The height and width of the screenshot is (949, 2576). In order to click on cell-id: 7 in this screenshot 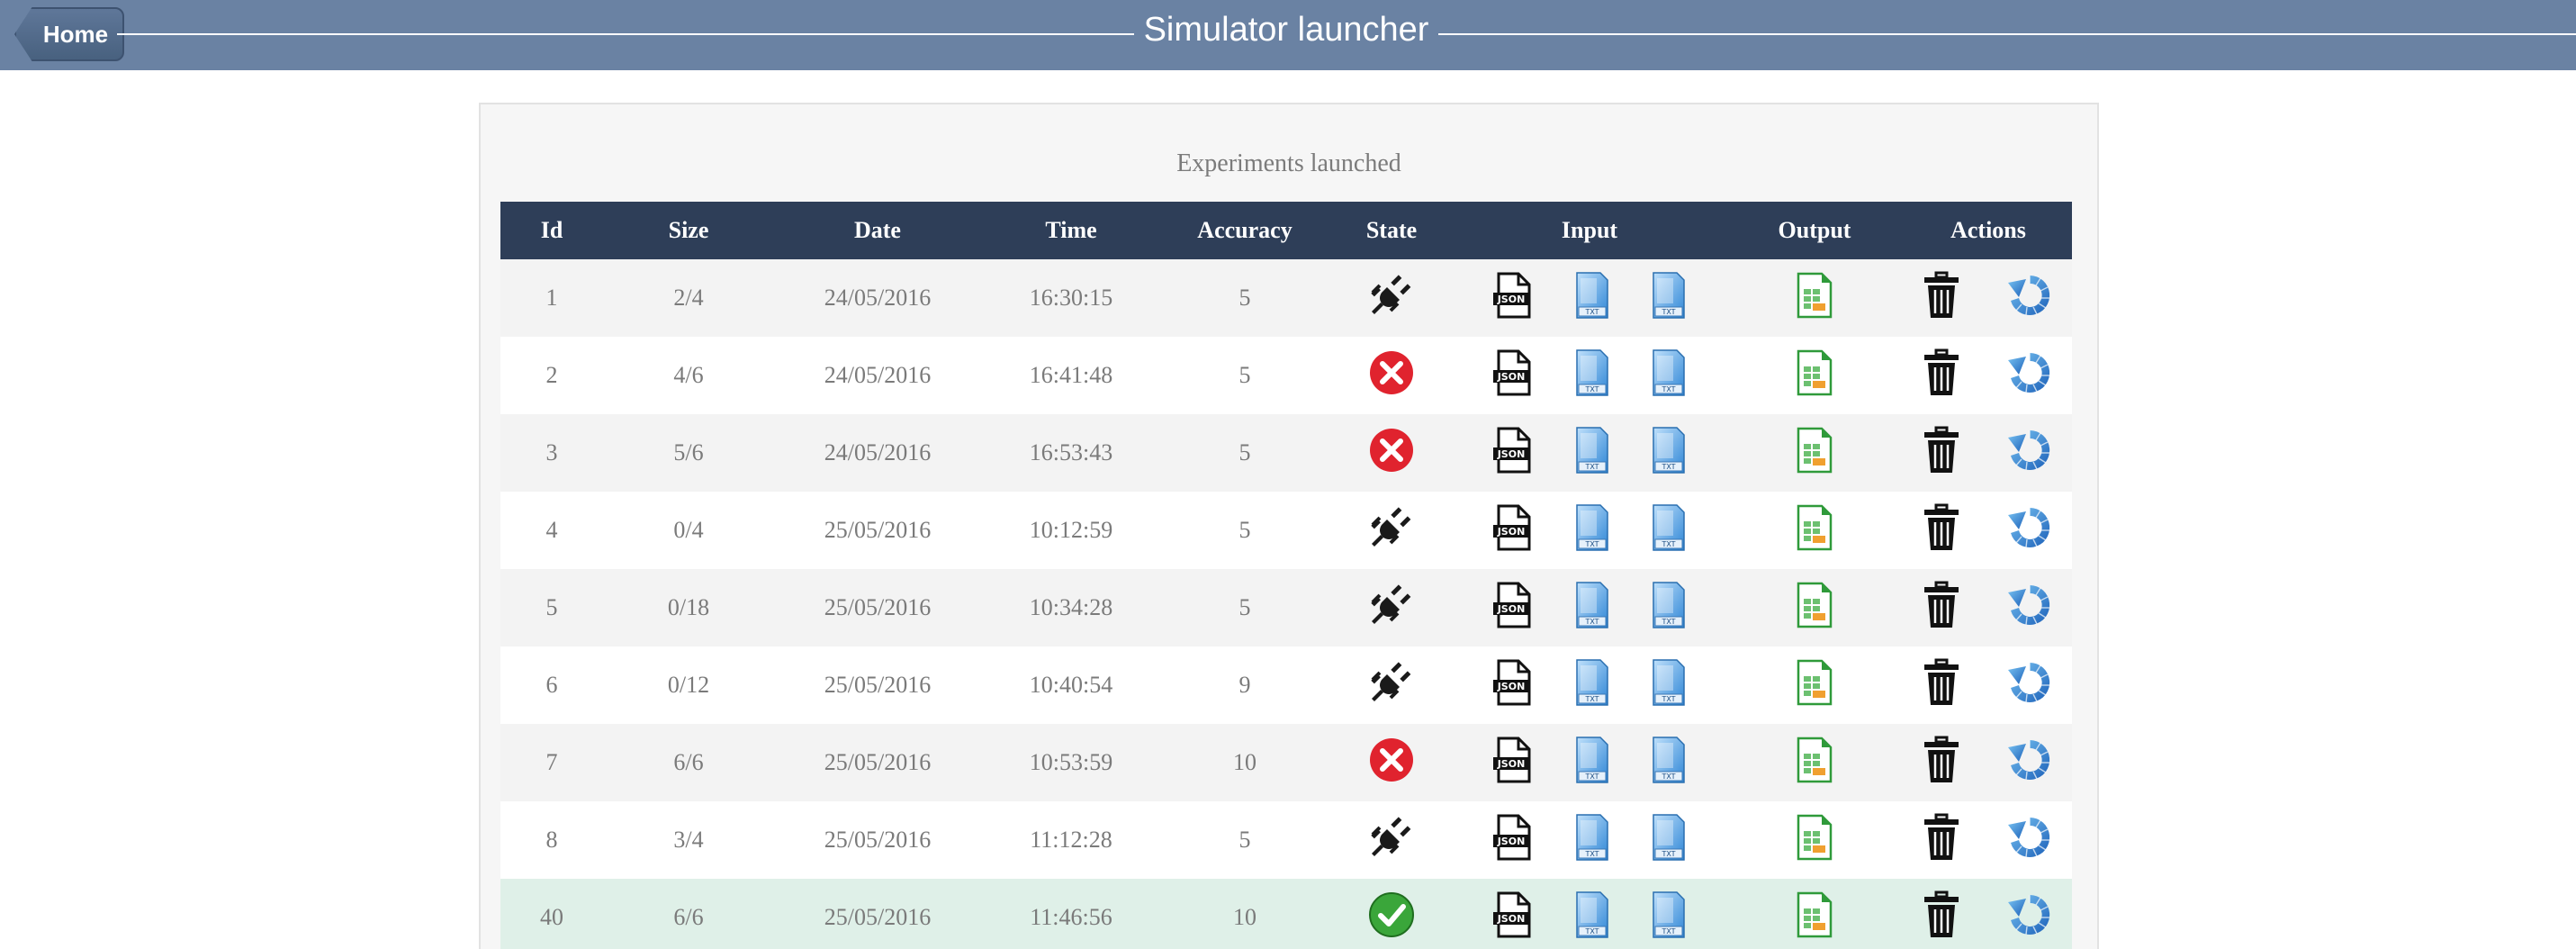, I will do `click(551, 762)`.